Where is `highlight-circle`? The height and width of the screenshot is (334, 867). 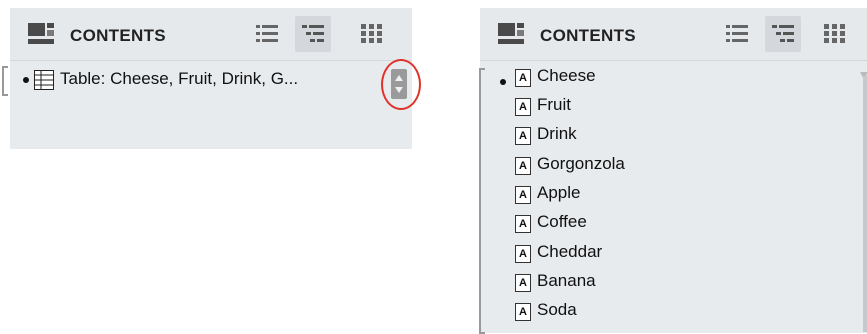 highlight-circle is located at coordinates (401, 84).